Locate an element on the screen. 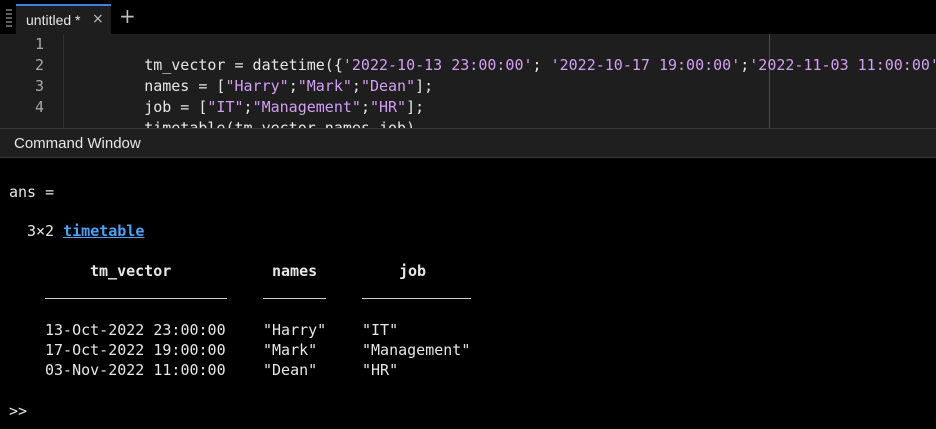  code-line-4: timetable(tm_vector,names,job) is located at coordinates (252, 117).